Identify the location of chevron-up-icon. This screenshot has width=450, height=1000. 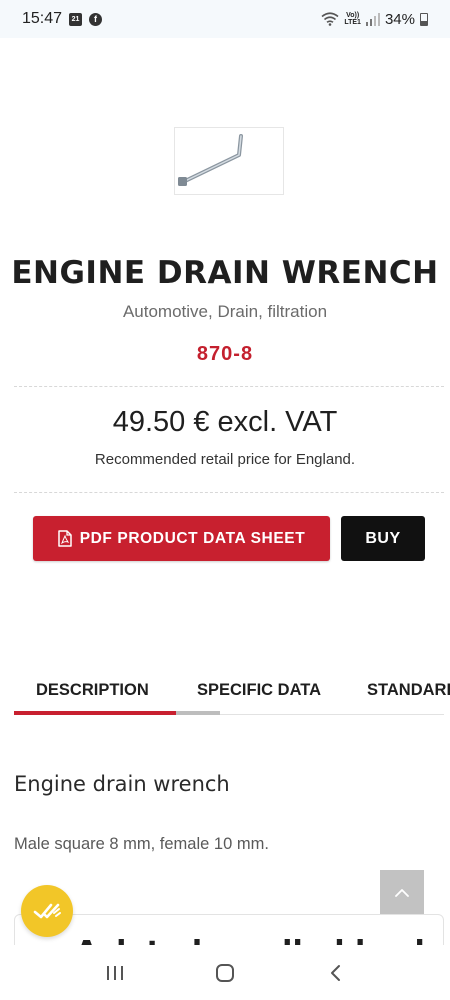
(402, 892).